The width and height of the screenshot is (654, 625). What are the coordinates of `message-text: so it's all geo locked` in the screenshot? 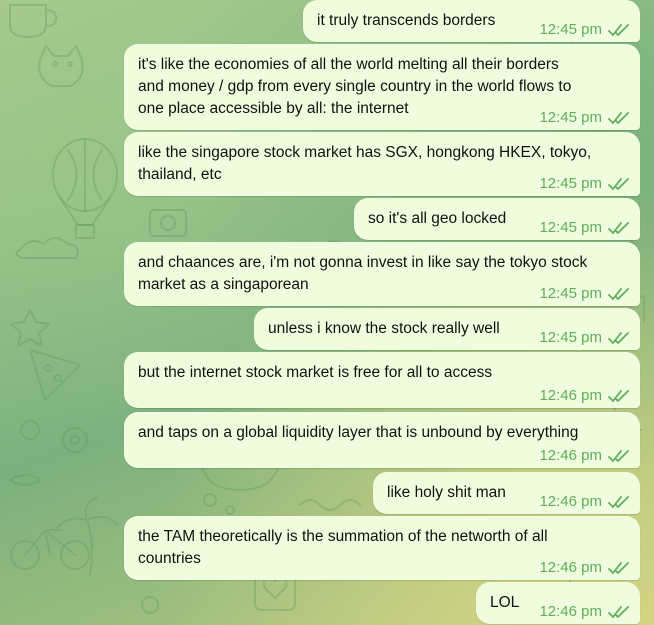 It's located at (437, 219).